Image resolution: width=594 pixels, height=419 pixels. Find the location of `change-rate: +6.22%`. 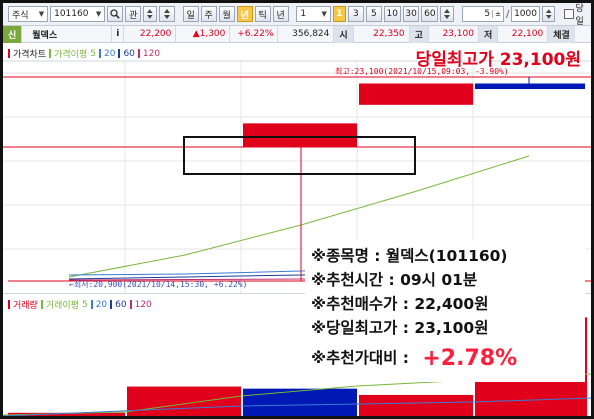

change-rate: +6.22% is located at coordinates (254, 34).